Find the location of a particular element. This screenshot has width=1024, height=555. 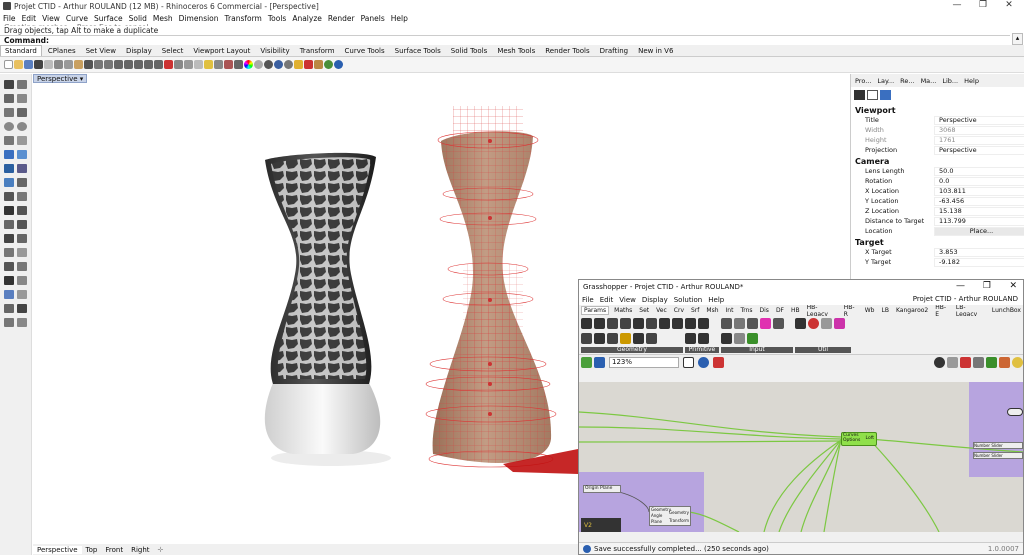

check-icon is located at coordinates (9, 308).